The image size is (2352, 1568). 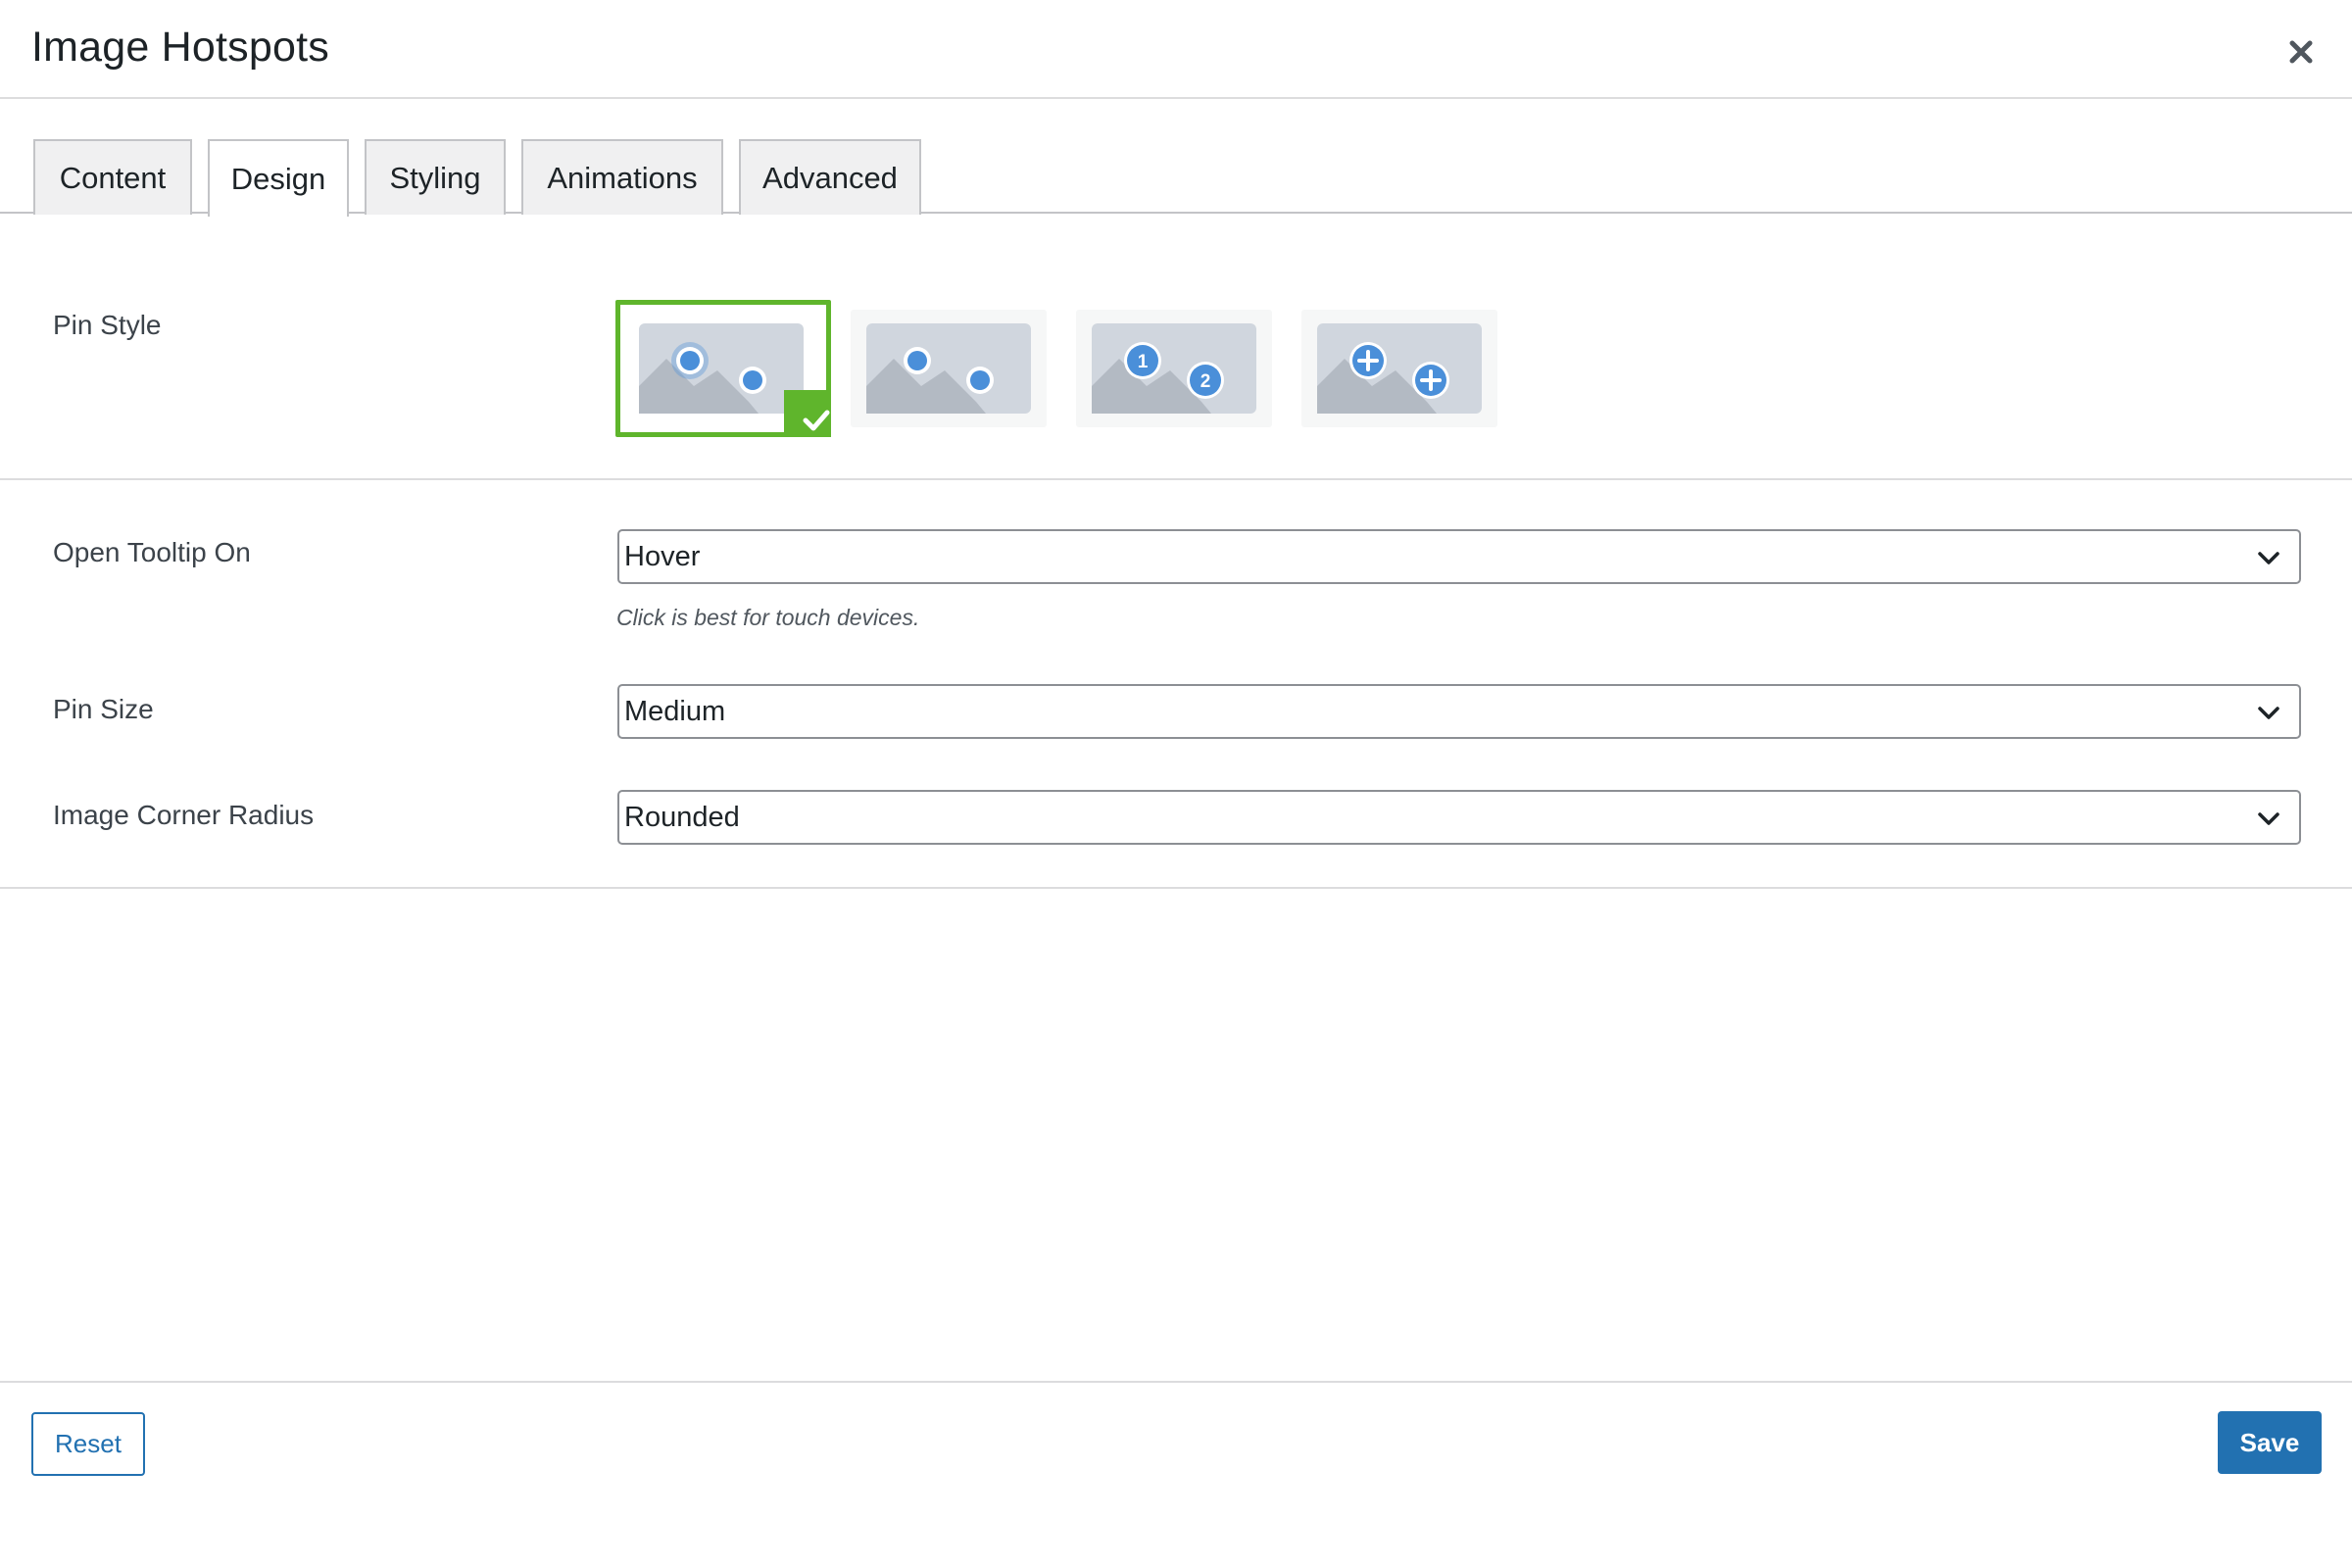 What do you see at coordinates (88, 1444) in the screenshot?
I see `reset-button: Reset` at bounding box center [88, 1444].